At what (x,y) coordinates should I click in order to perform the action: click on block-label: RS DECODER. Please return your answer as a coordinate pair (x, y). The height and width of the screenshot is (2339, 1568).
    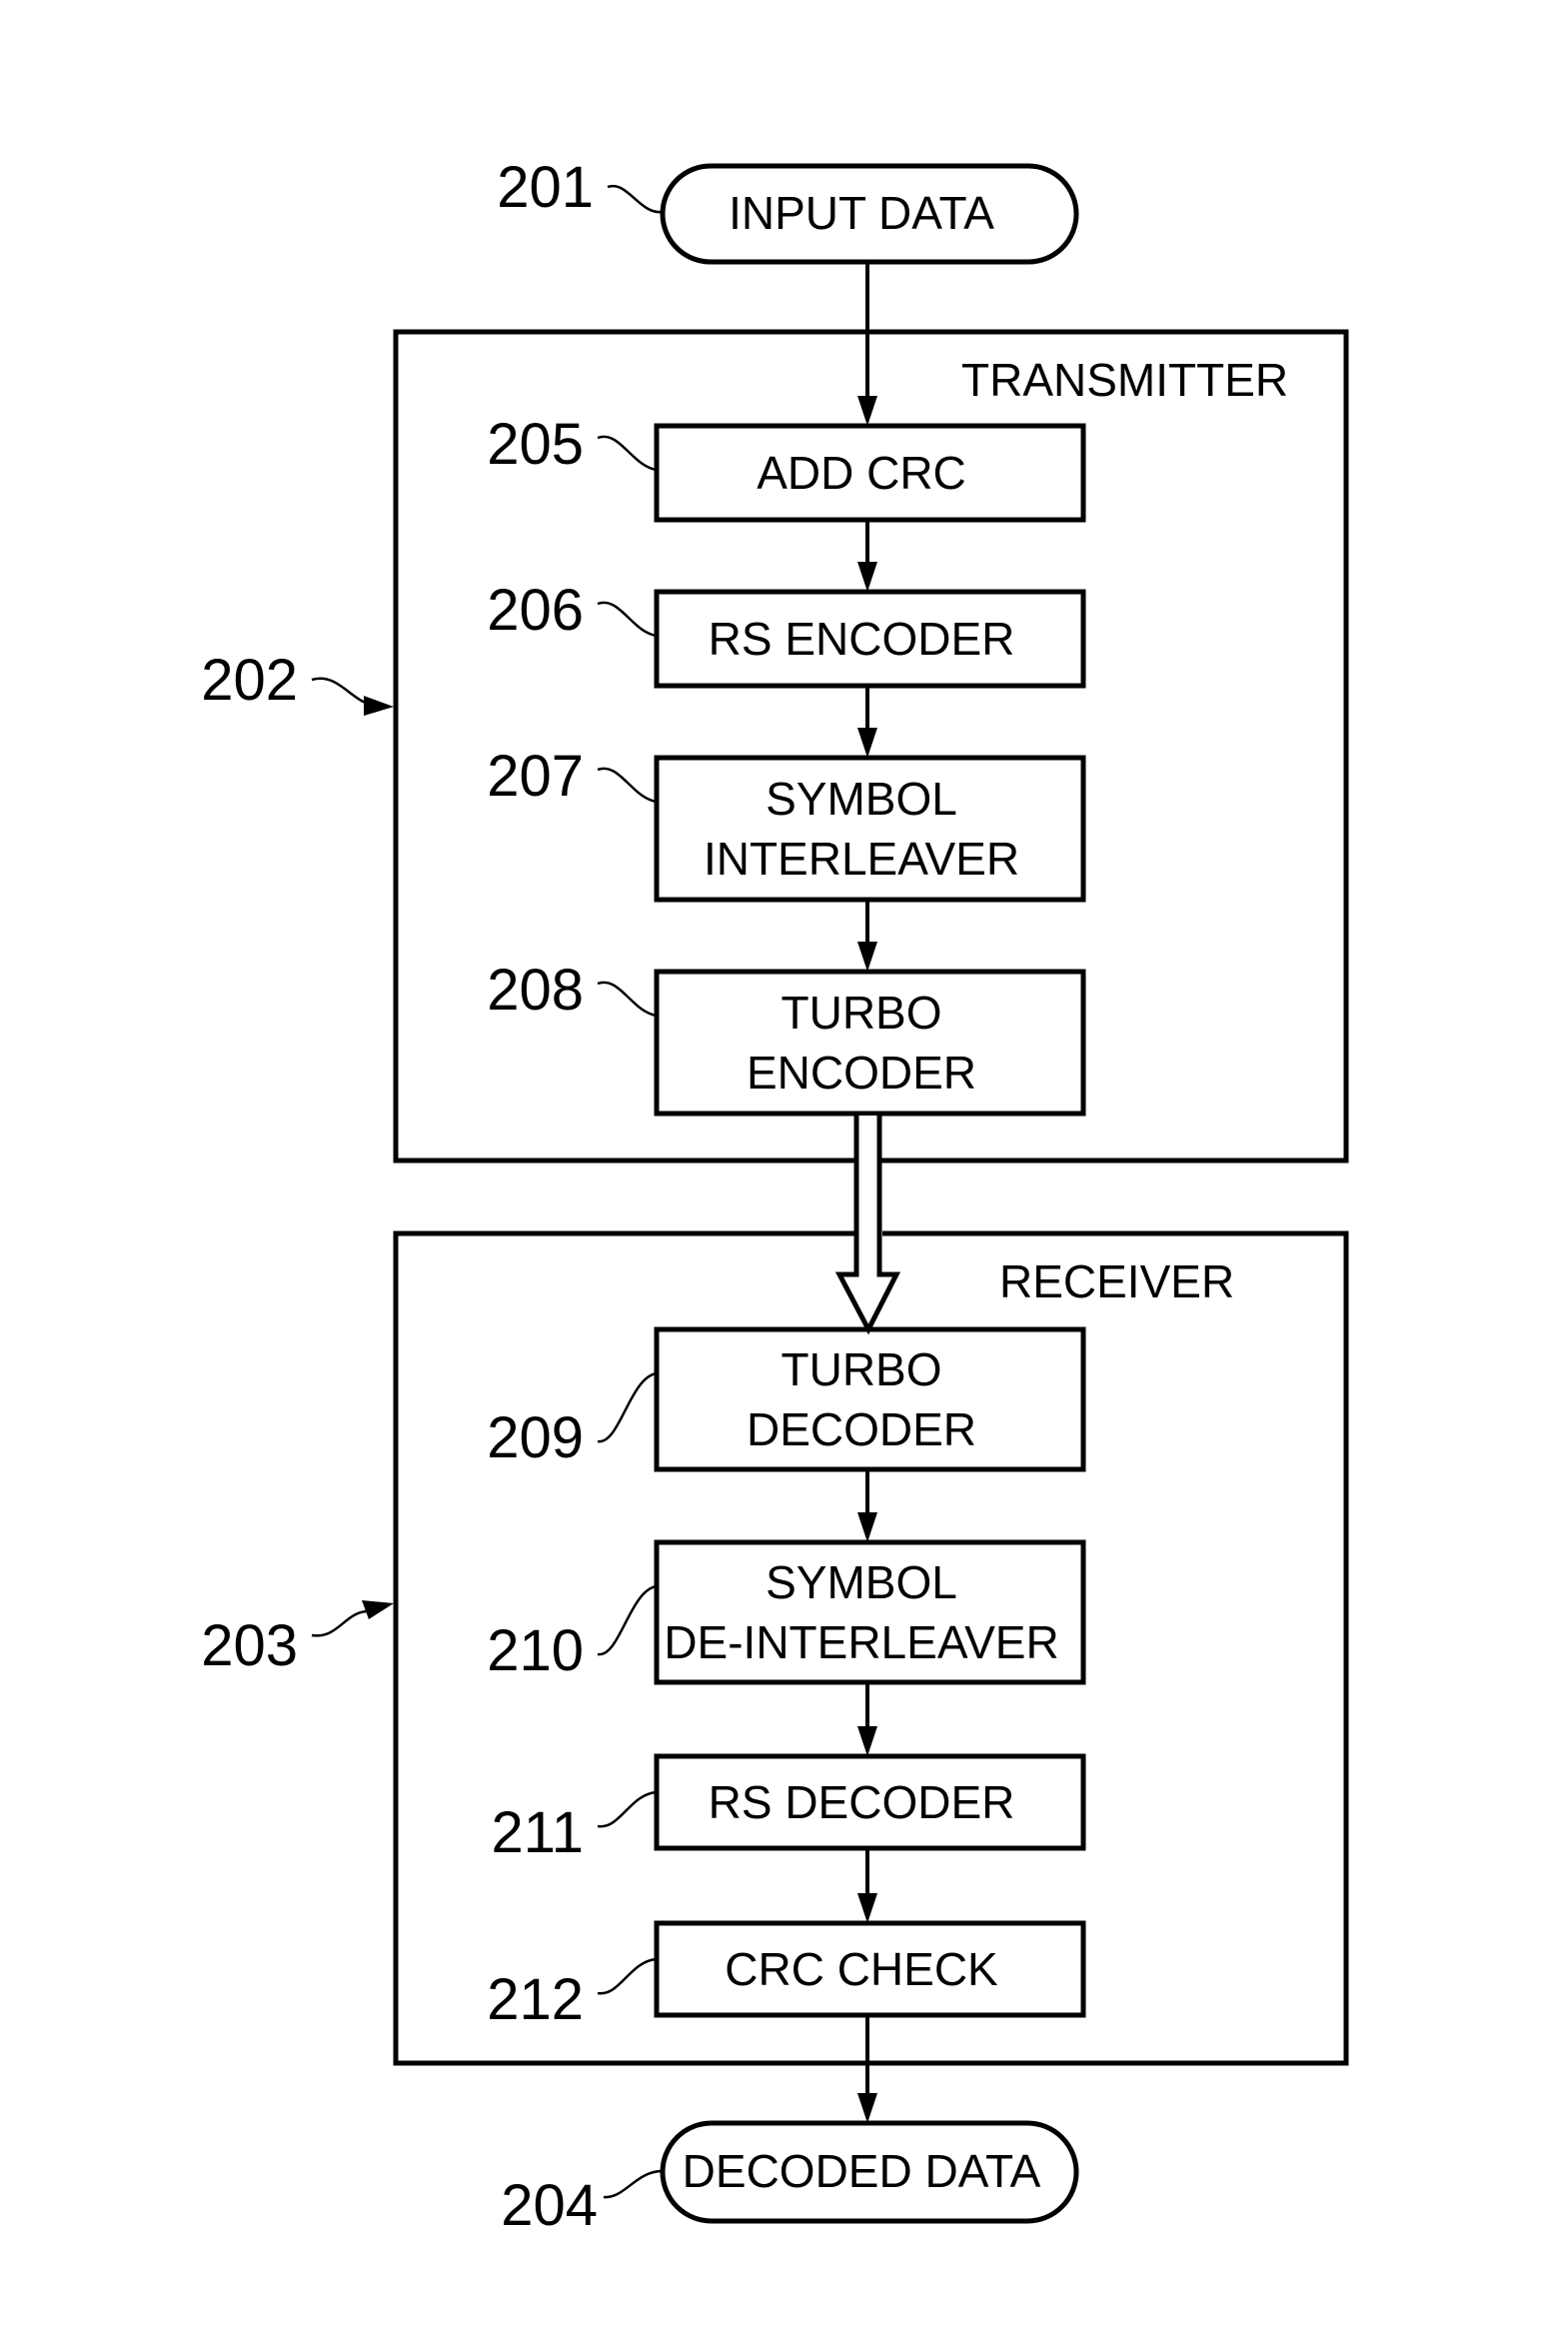
    Looking at the image, I should click on (862, 1802).